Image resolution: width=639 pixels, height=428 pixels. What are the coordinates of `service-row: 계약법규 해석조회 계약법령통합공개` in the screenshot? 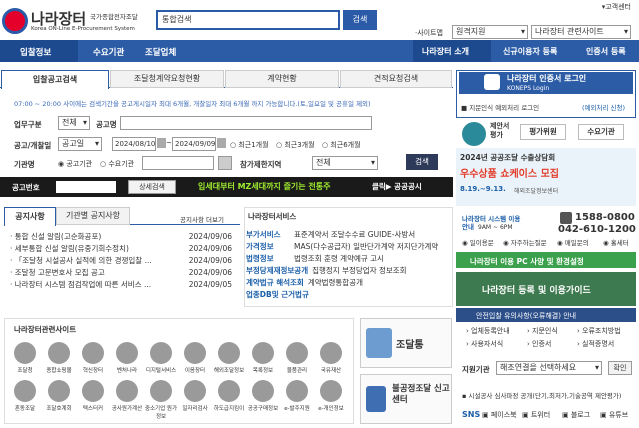 It's located at (348, 282).